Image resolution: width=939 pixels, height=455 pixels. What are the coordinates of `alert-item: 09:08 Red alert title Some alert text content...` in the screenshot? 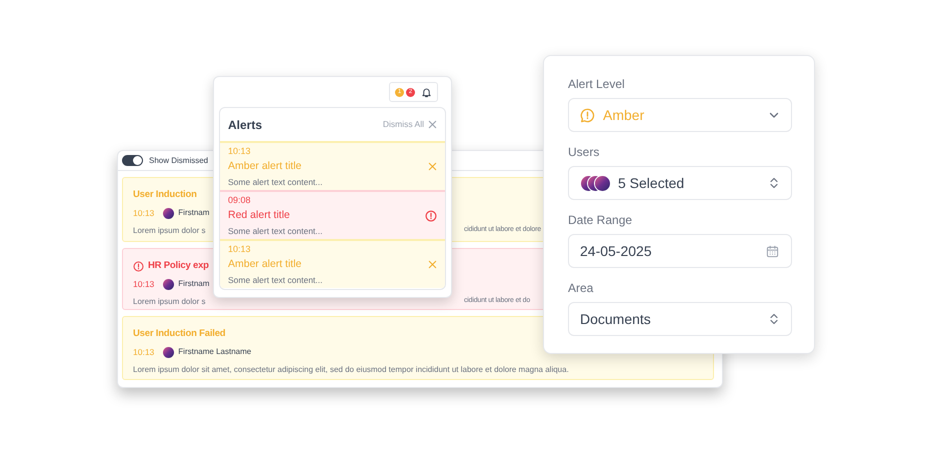 It's located at (332, 214).